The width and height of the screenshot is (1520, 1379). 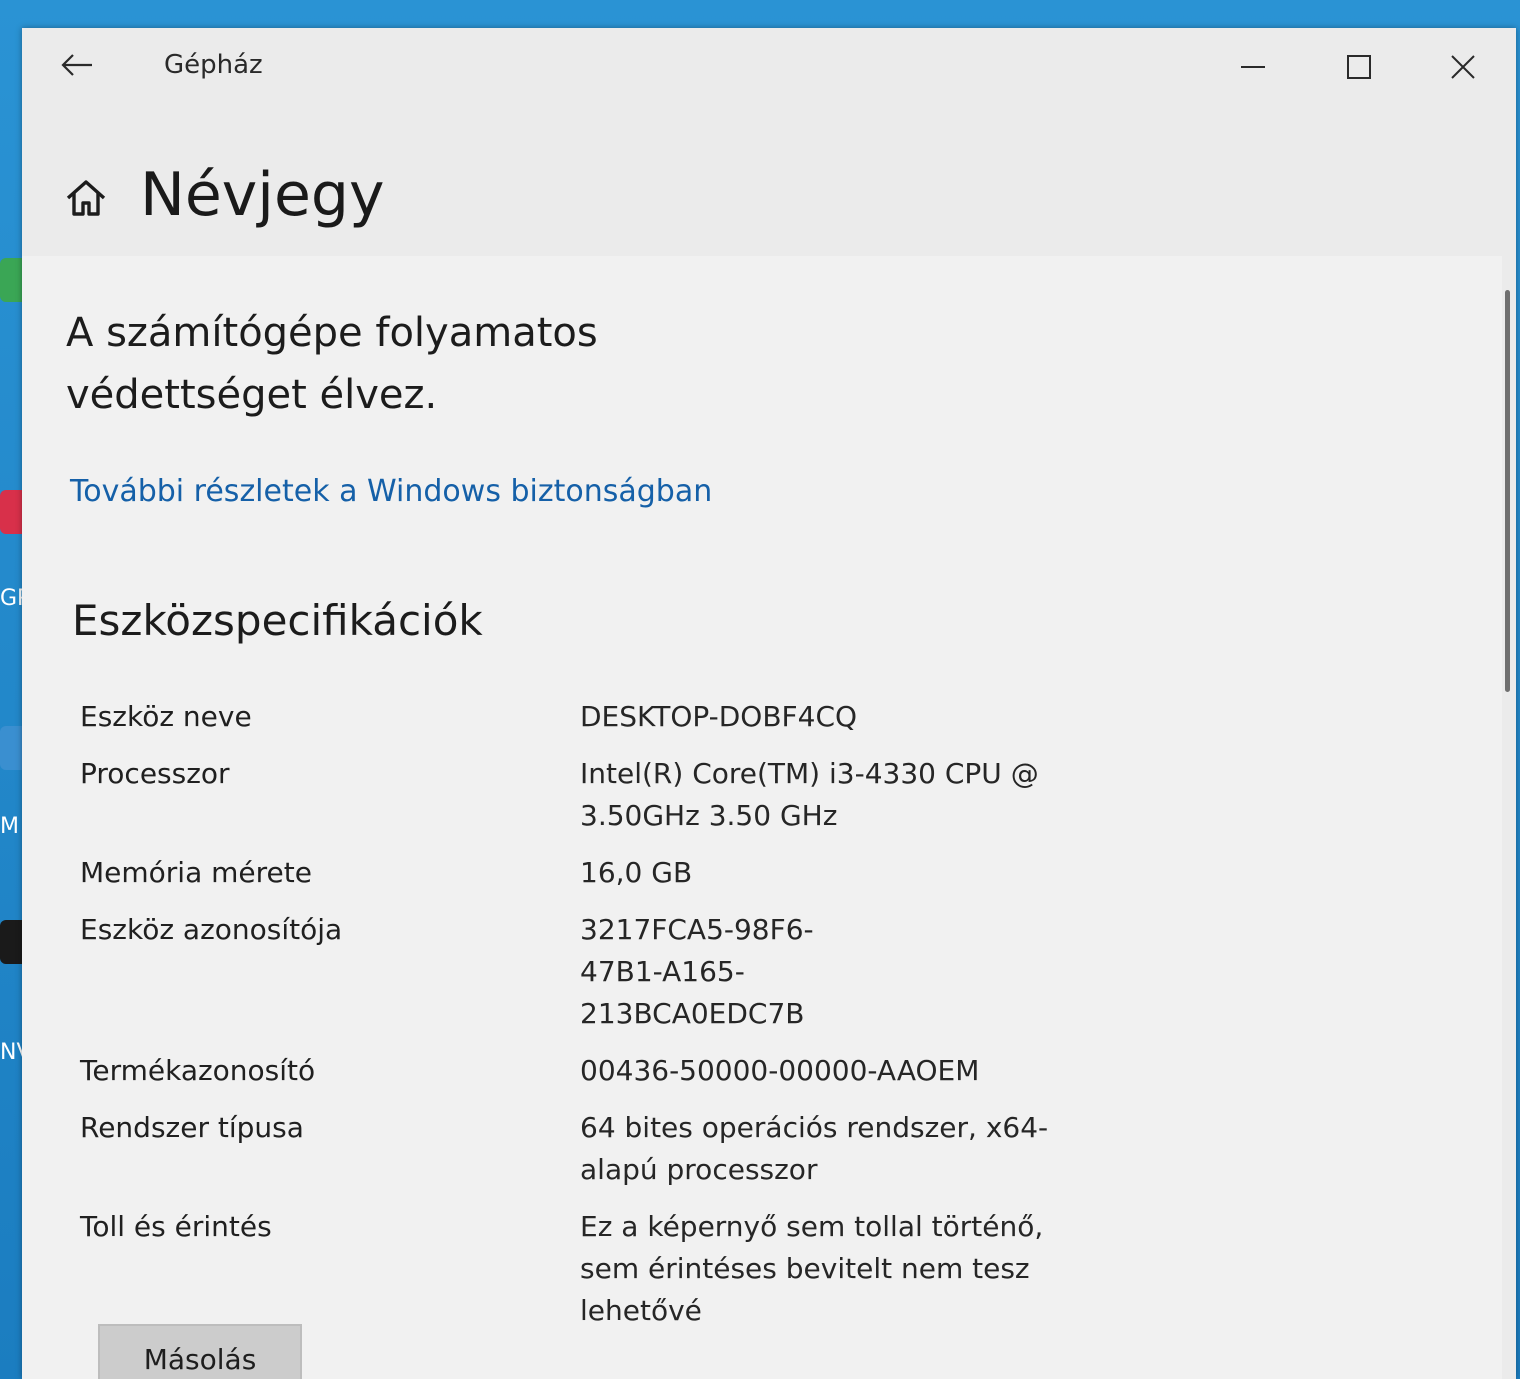 I want to click on close-button, so click(x=1463, y=67).